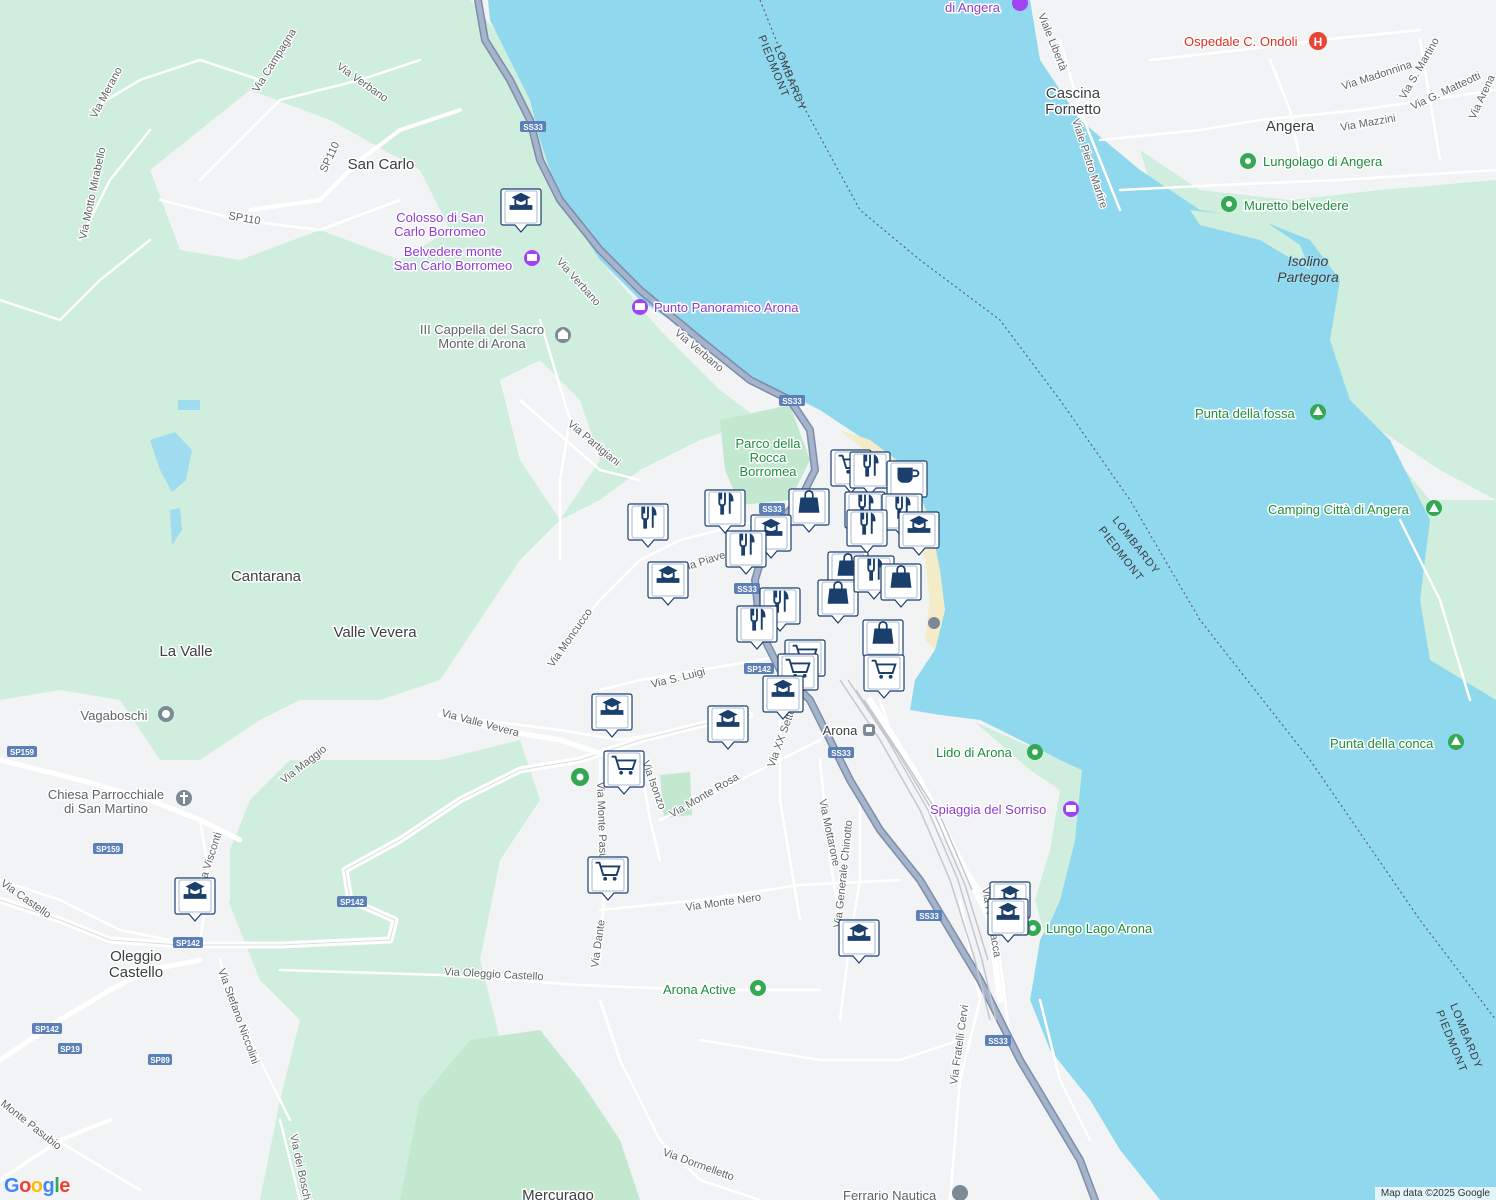 Image resolution: width=1496 pixels, height=1200 pixels. Describe the element at coordinates (1099, 928) in the screenshot. I see `svg-text: Lungo Lago Arona` at that location.